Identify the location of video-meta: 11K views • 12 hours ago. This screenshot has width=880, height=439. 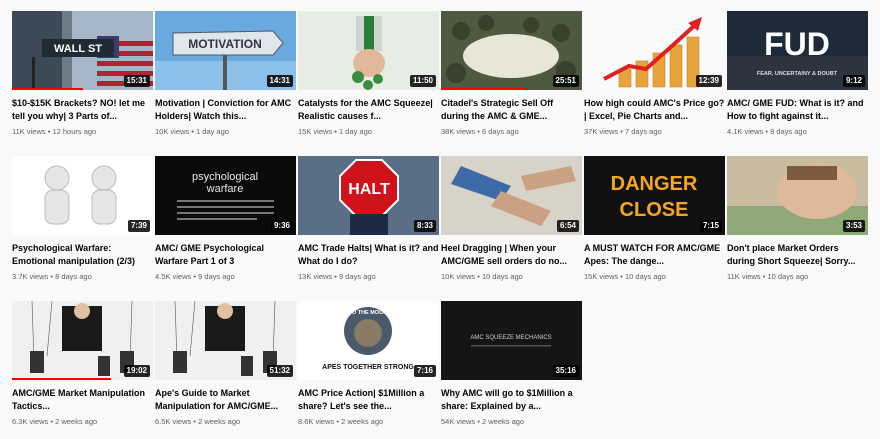
(54, 131).